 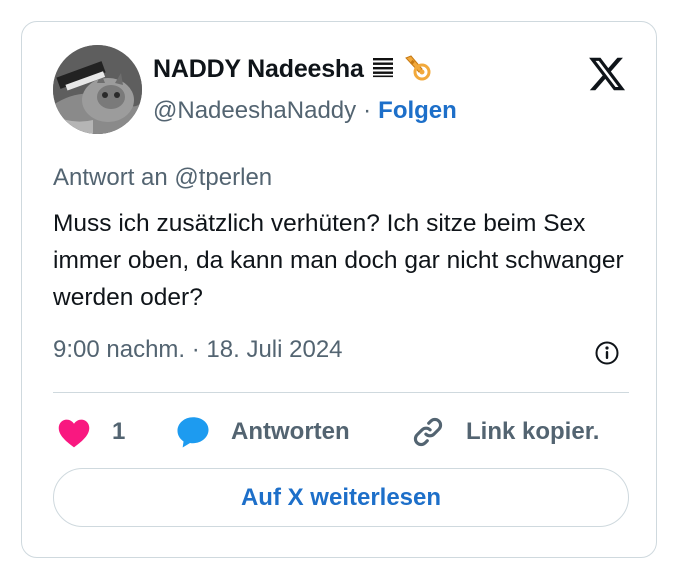 What do you see at coordinates (417, 111) in the screenshot?
I see `follow-link: Folgen` at bounding box center [417, 111].